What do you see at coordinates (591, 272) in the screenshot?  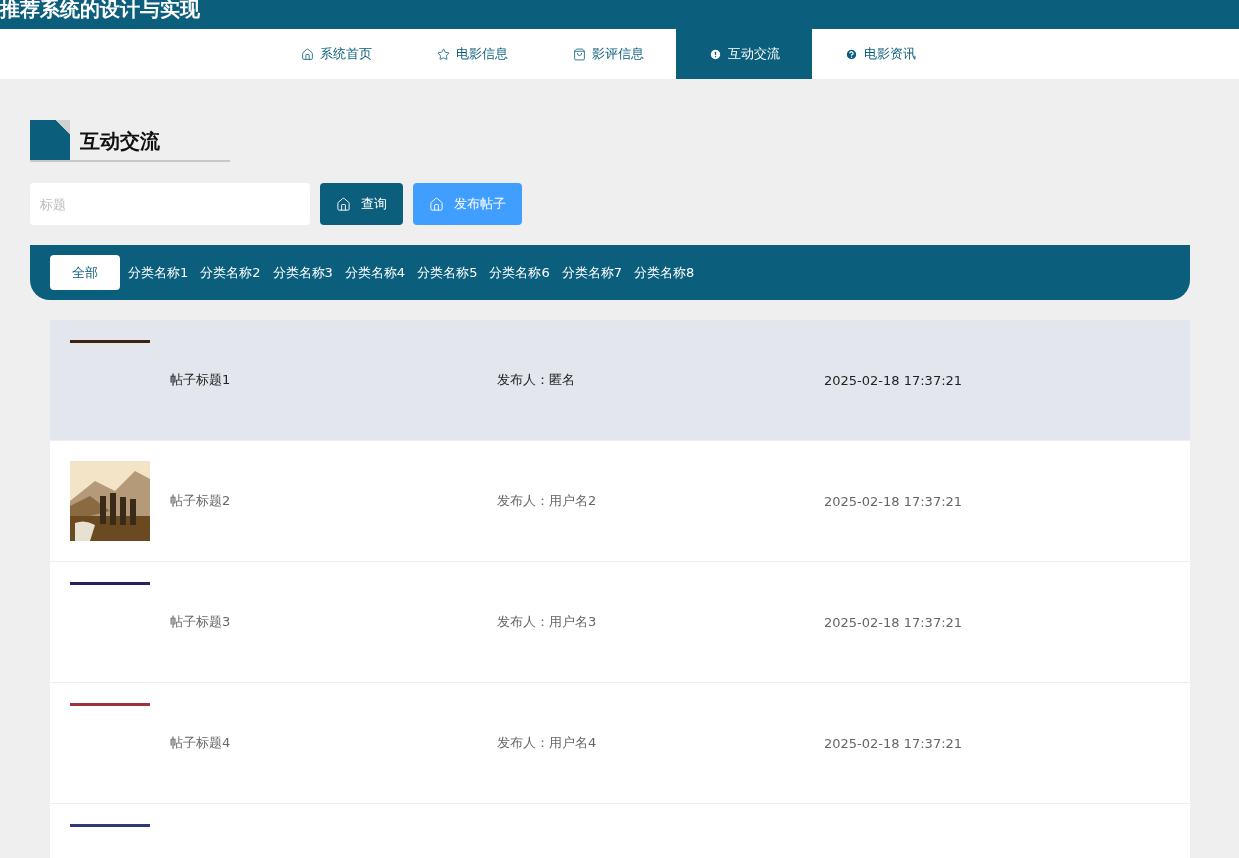 I see `category-tab: 分类名称7` at bounding box center [591, 272].